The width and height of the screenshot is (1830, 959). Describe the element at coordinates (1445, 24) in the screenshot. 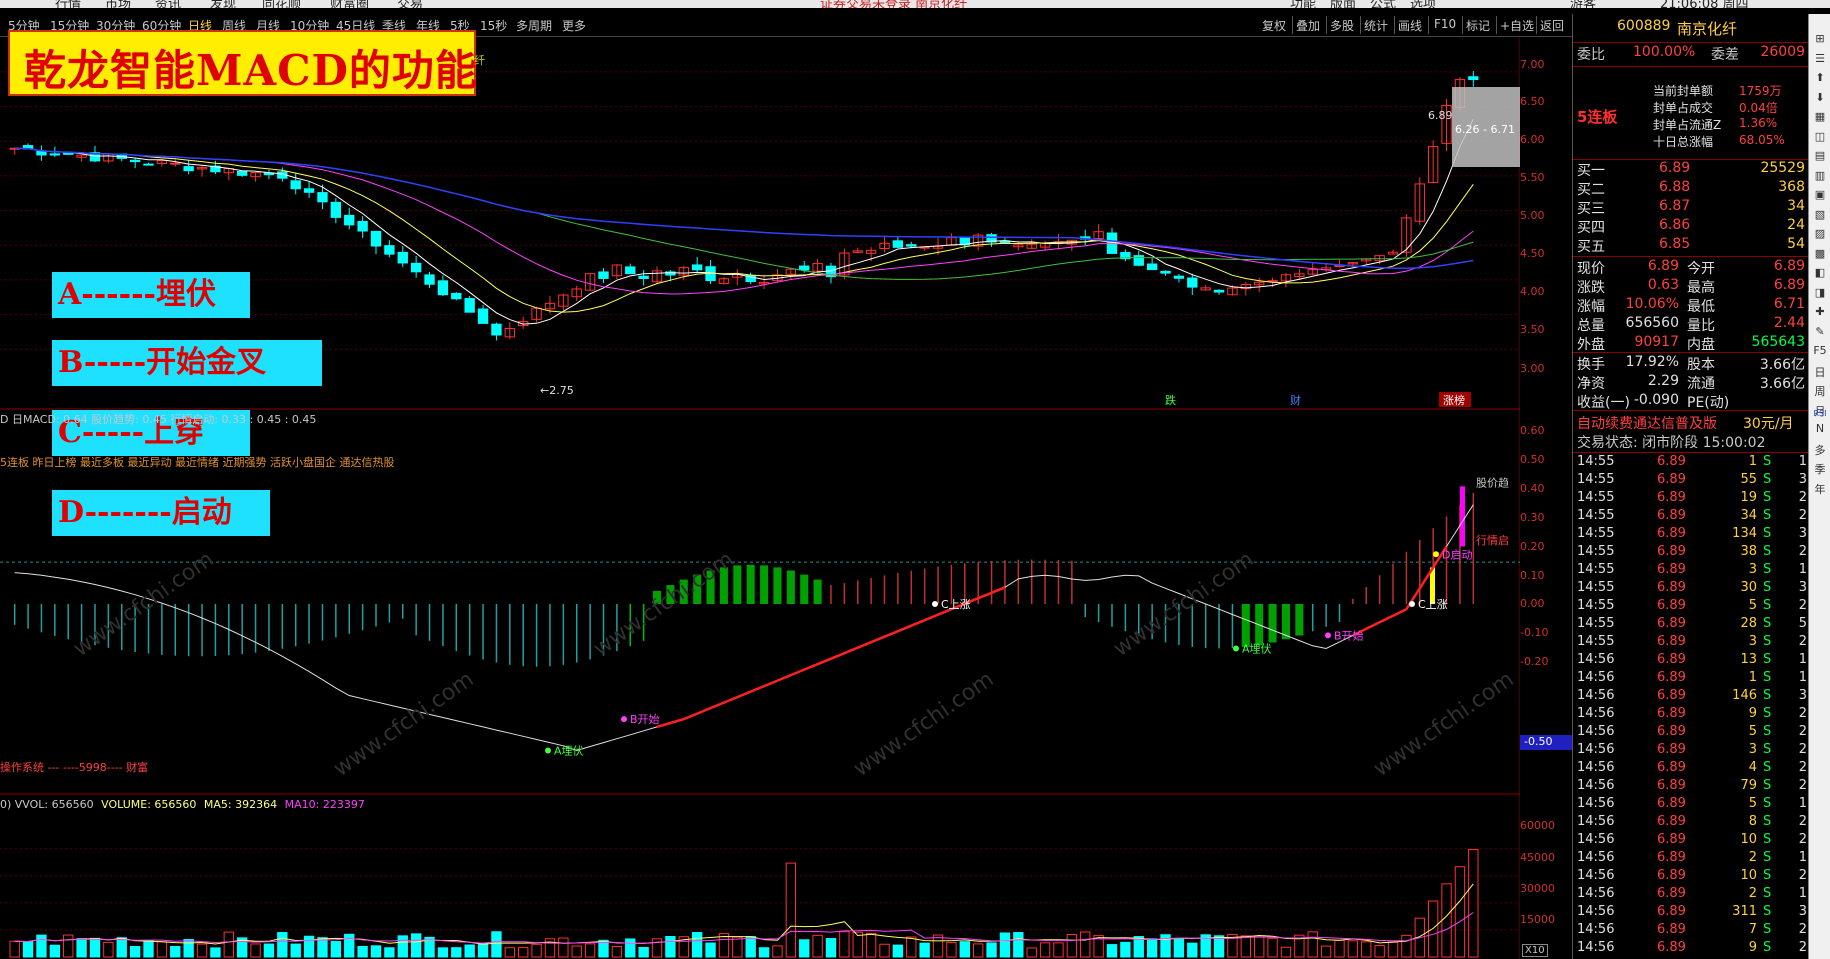

I see `tool-f10: F10` at that location.